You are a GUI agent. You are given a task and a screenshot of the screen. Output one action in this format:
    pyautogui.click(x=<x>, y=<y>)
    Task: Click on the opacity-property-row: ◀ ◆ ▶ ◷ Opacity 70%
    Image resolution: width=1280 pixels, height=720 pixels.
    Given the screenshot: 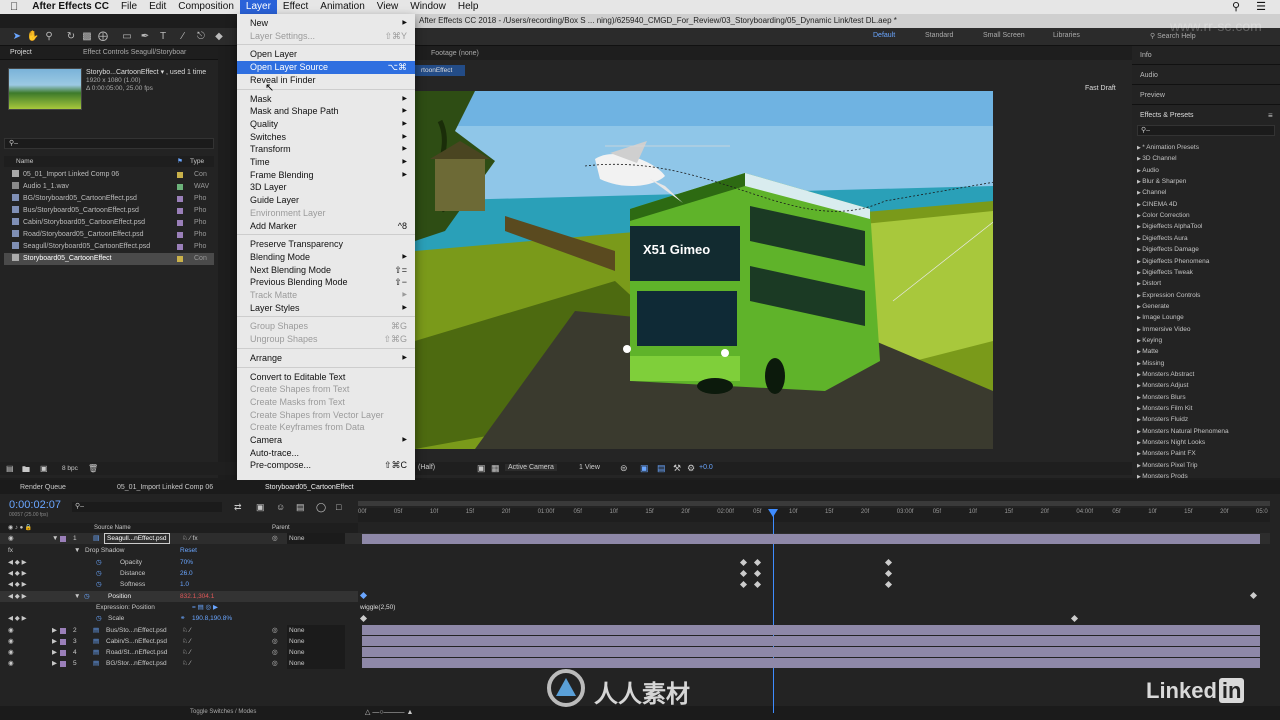 What is the action you would take?
    pyautogui.click(x=179, y=562)
    